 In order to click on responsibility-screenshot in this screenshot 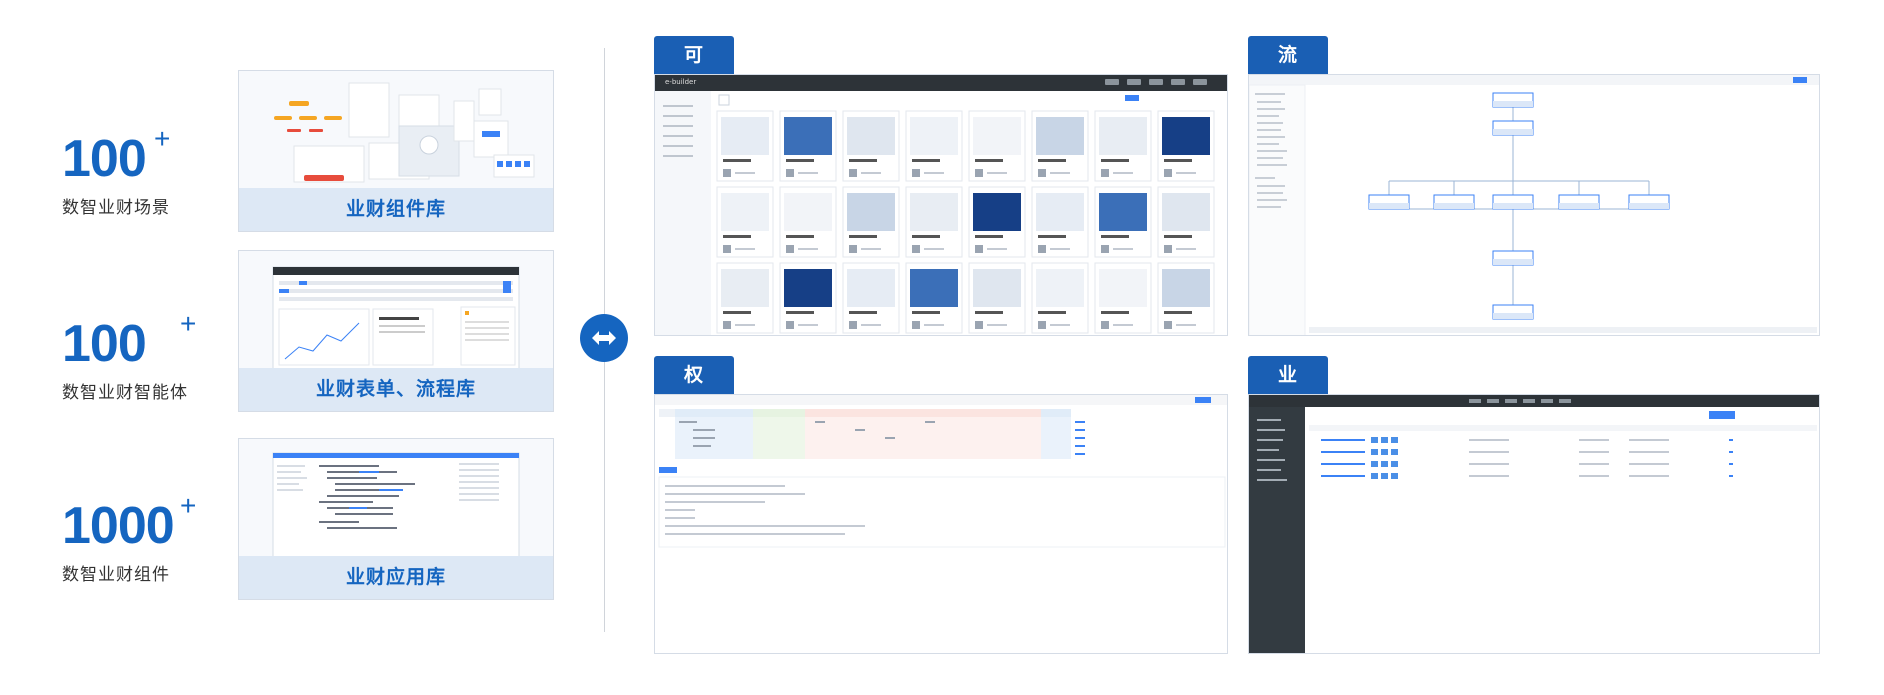, I will do `click(941, 524)`.